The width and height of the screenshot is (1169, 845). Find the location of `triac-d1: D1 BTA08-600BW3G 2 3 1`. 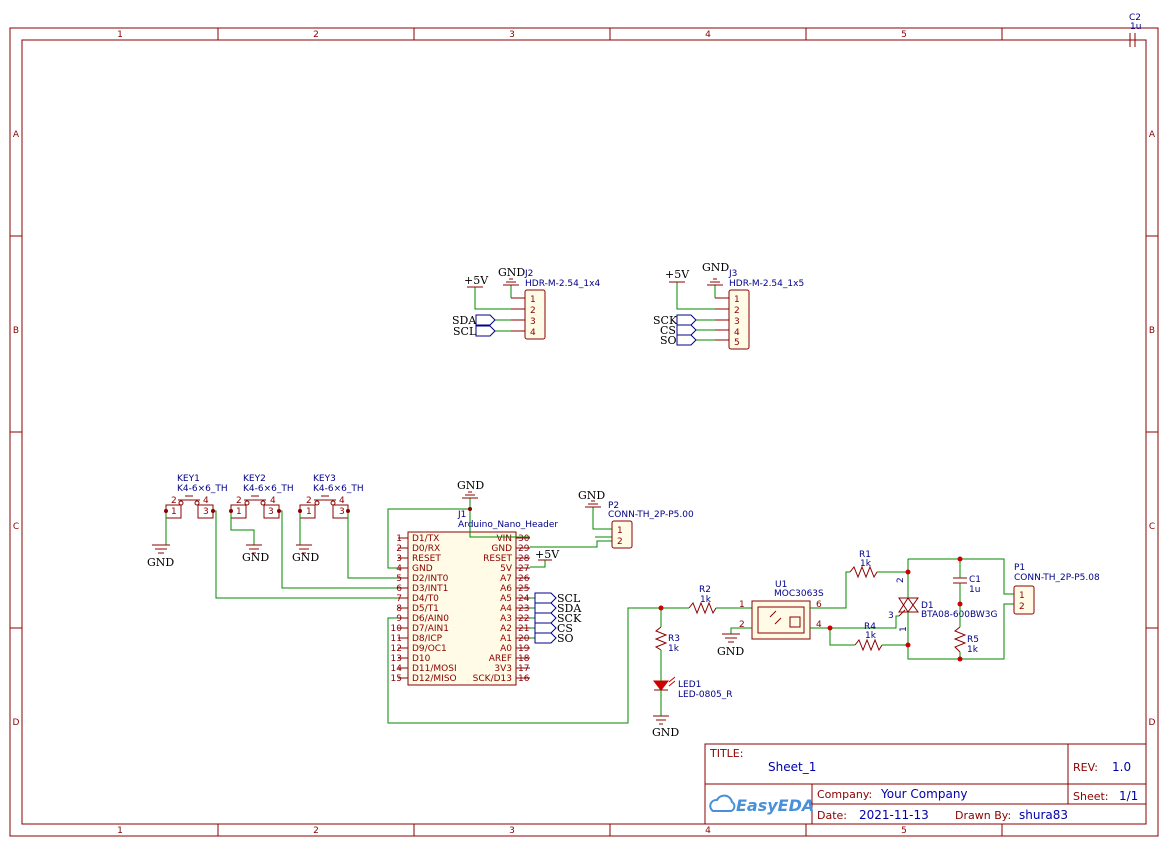

triac-d1: D1 BTA08-600BW3G 2 3 1 is located at coordinates (942, 604).